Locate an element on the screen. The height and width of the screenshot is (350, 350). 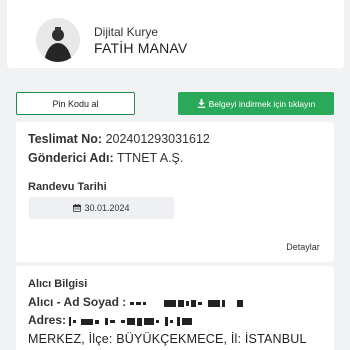
redacted-name is located at coordinates (187, 303).